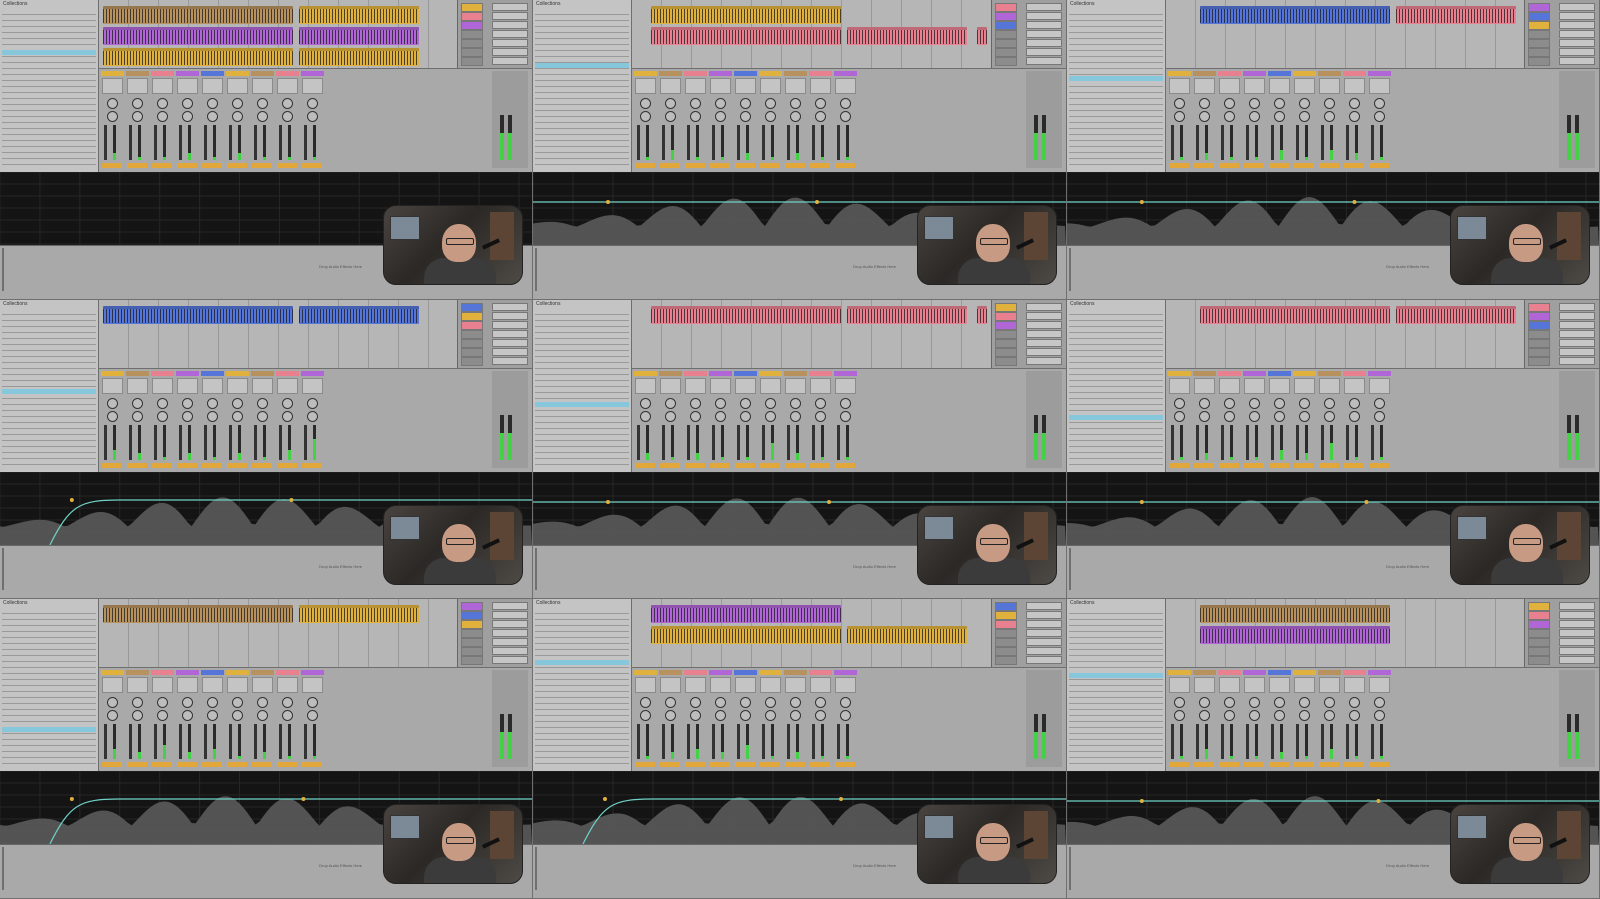 The height and width of the screenshot is (899, 1600). I want to click on mixer-strip-drums, so click(162, 718).